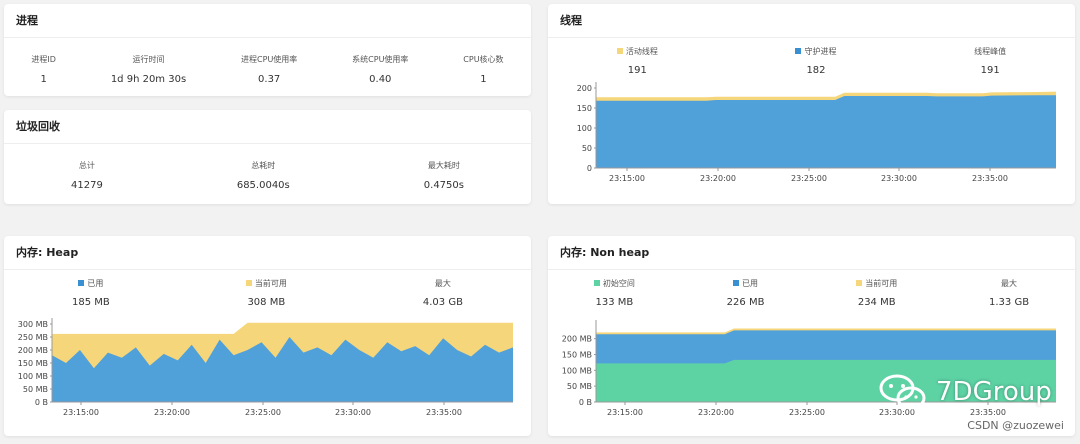 Image resolution: width=1080 pixels, height=444 pixels. I want to click on stat-process-cpu: 进程CPU使用率 0.37, so click(269, 61).